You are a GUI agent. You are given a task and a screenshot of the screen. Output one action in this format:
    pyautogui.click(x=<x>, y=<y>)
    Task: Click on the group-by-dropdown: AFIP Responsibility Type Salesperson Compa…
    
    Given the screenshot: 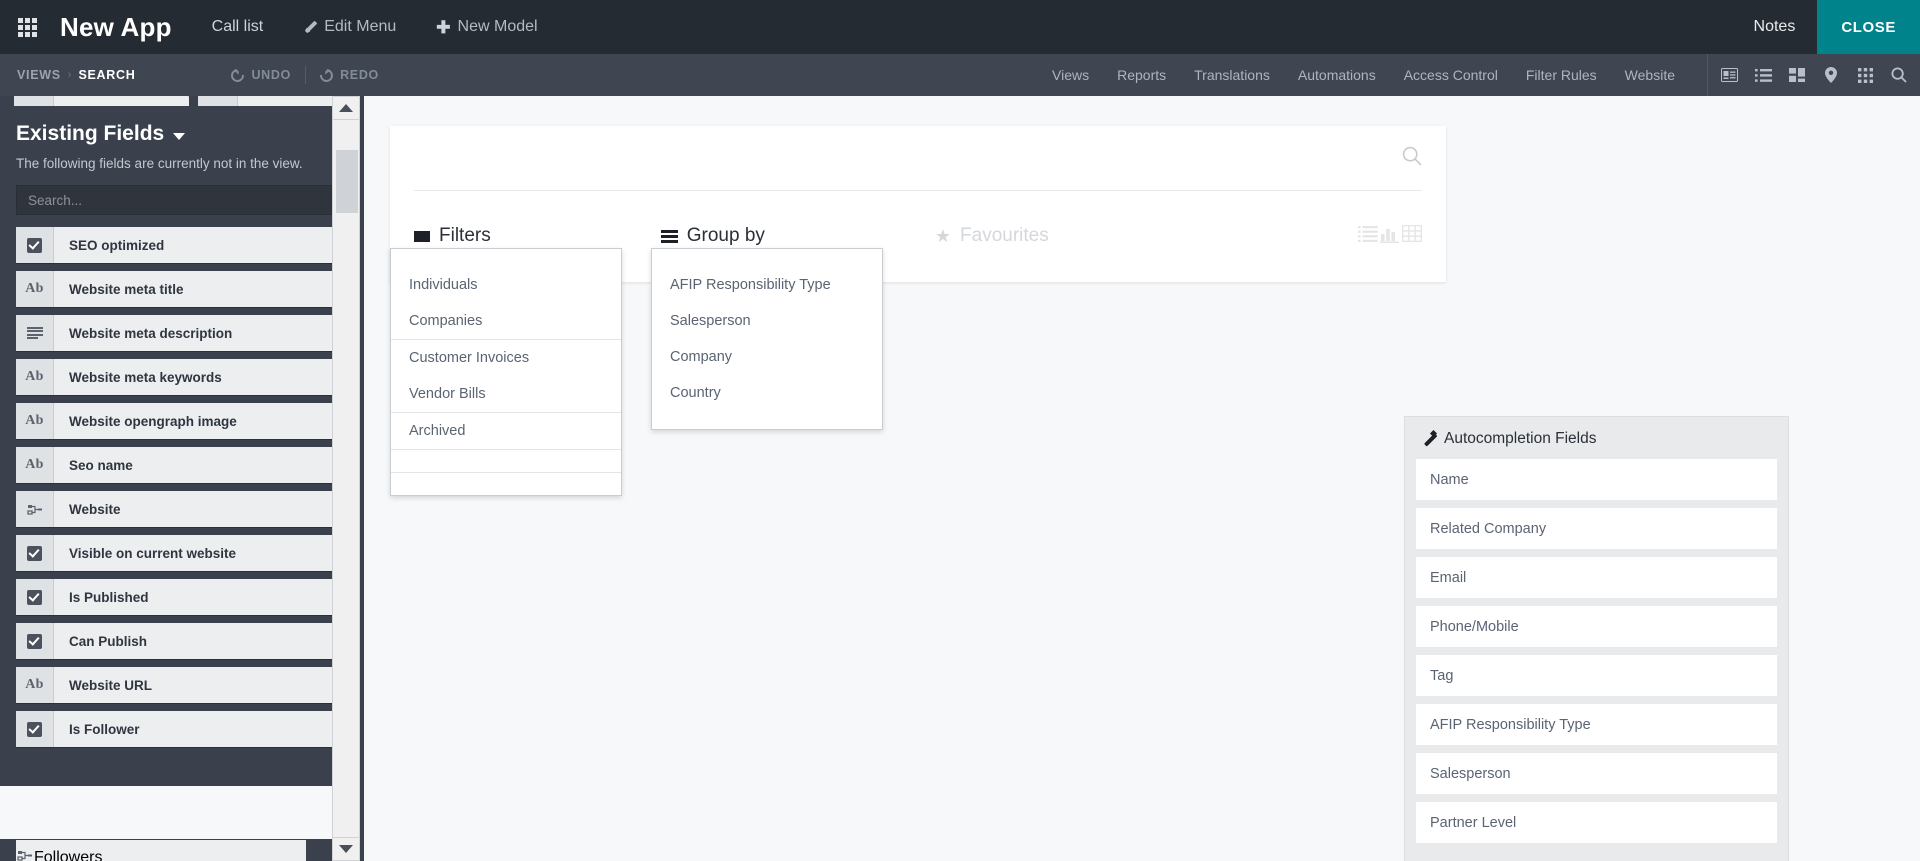 What is the action you would take?
    pyautogui.click(x=767, y=339)
    